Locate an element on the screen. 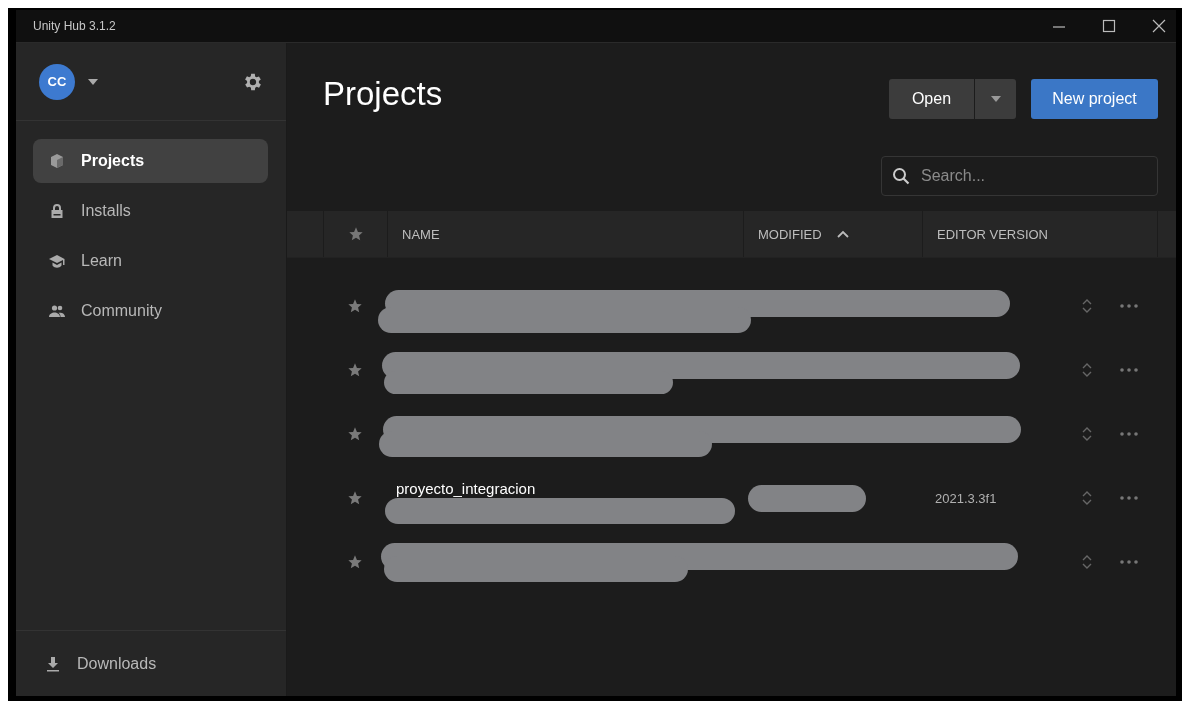  people-icon is located at coordinates (57, 311).